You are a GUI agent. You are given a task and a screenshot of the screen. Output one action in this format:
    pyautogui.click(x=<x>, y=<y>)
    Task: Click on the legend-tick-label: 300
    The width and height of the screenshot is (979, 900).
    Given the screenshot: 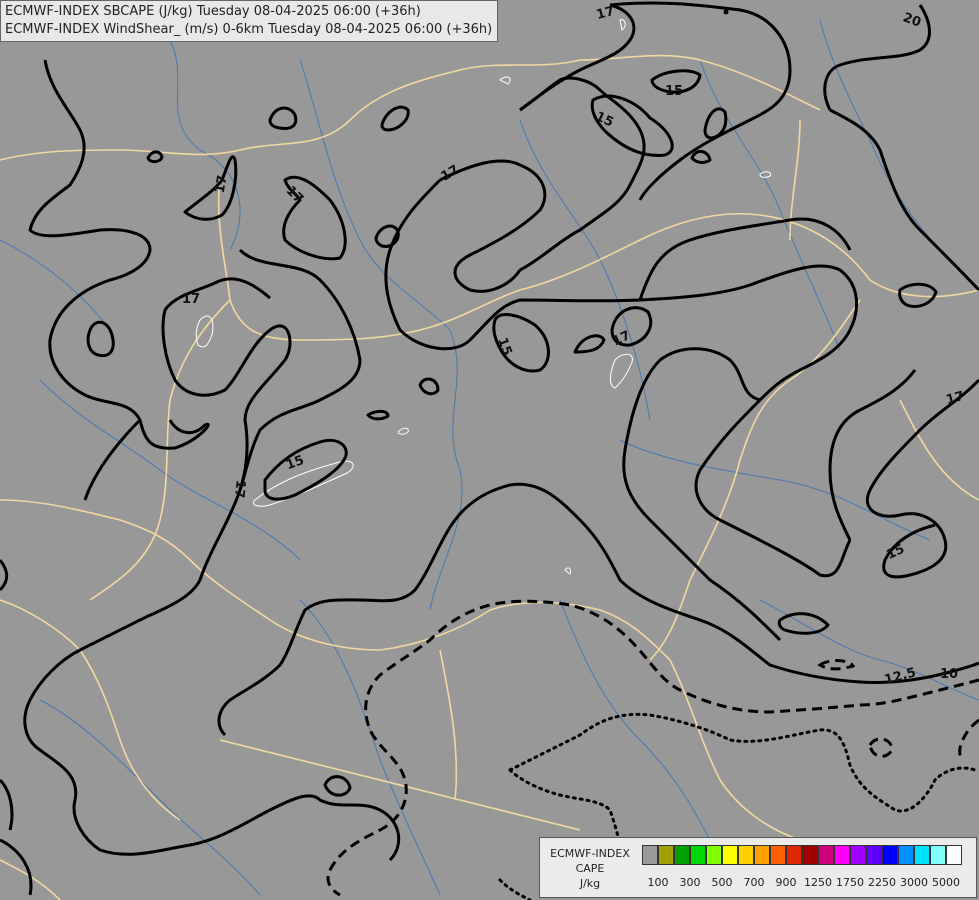 What is the action you would take?
    pyautogui.click(x=690, y=882)
    